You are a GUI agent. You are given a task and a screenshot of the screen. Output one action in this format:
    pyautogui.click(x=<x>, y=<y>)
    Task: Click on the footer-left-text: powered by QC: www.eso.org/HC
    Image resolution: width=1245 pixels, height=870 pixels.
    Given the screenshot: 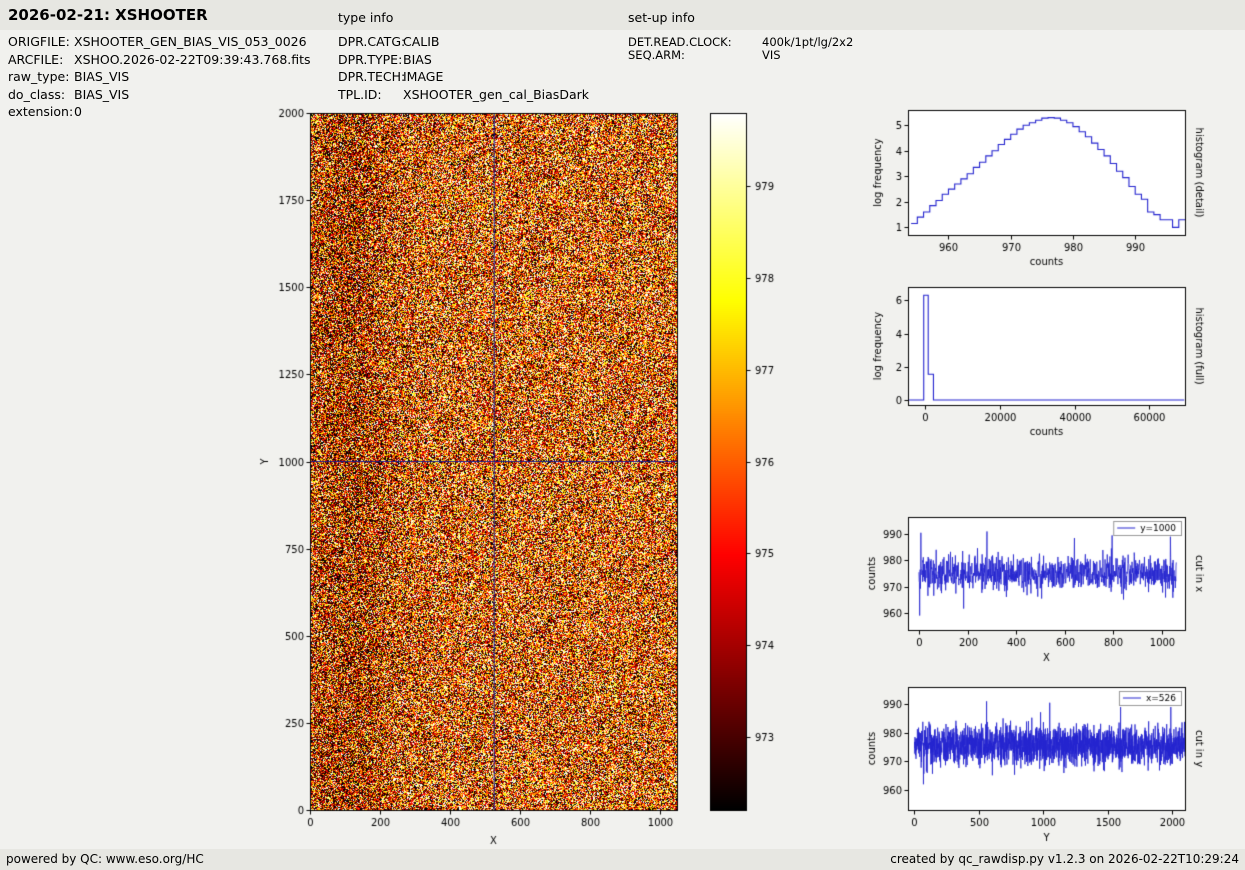 What is the action you would take?
    pyautogui.click(x=105, y=859)
    